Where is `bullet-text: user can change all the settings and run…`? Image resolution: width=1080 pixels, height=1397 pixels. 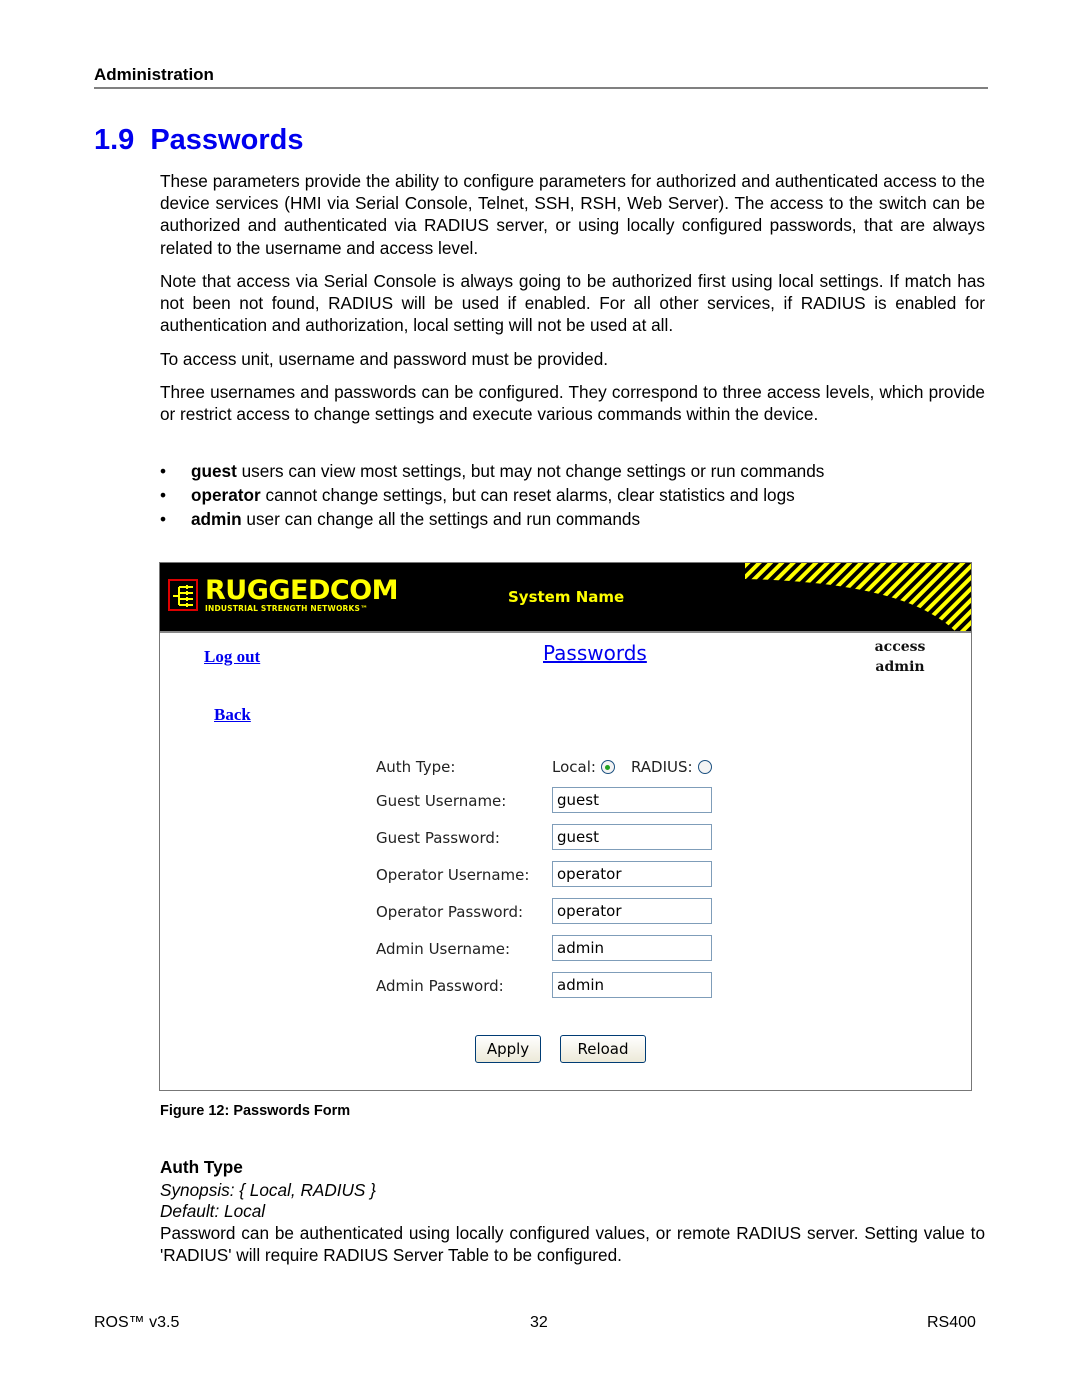 bullet-text: user can change all the settings and run… is located at coordinates (441, 519).